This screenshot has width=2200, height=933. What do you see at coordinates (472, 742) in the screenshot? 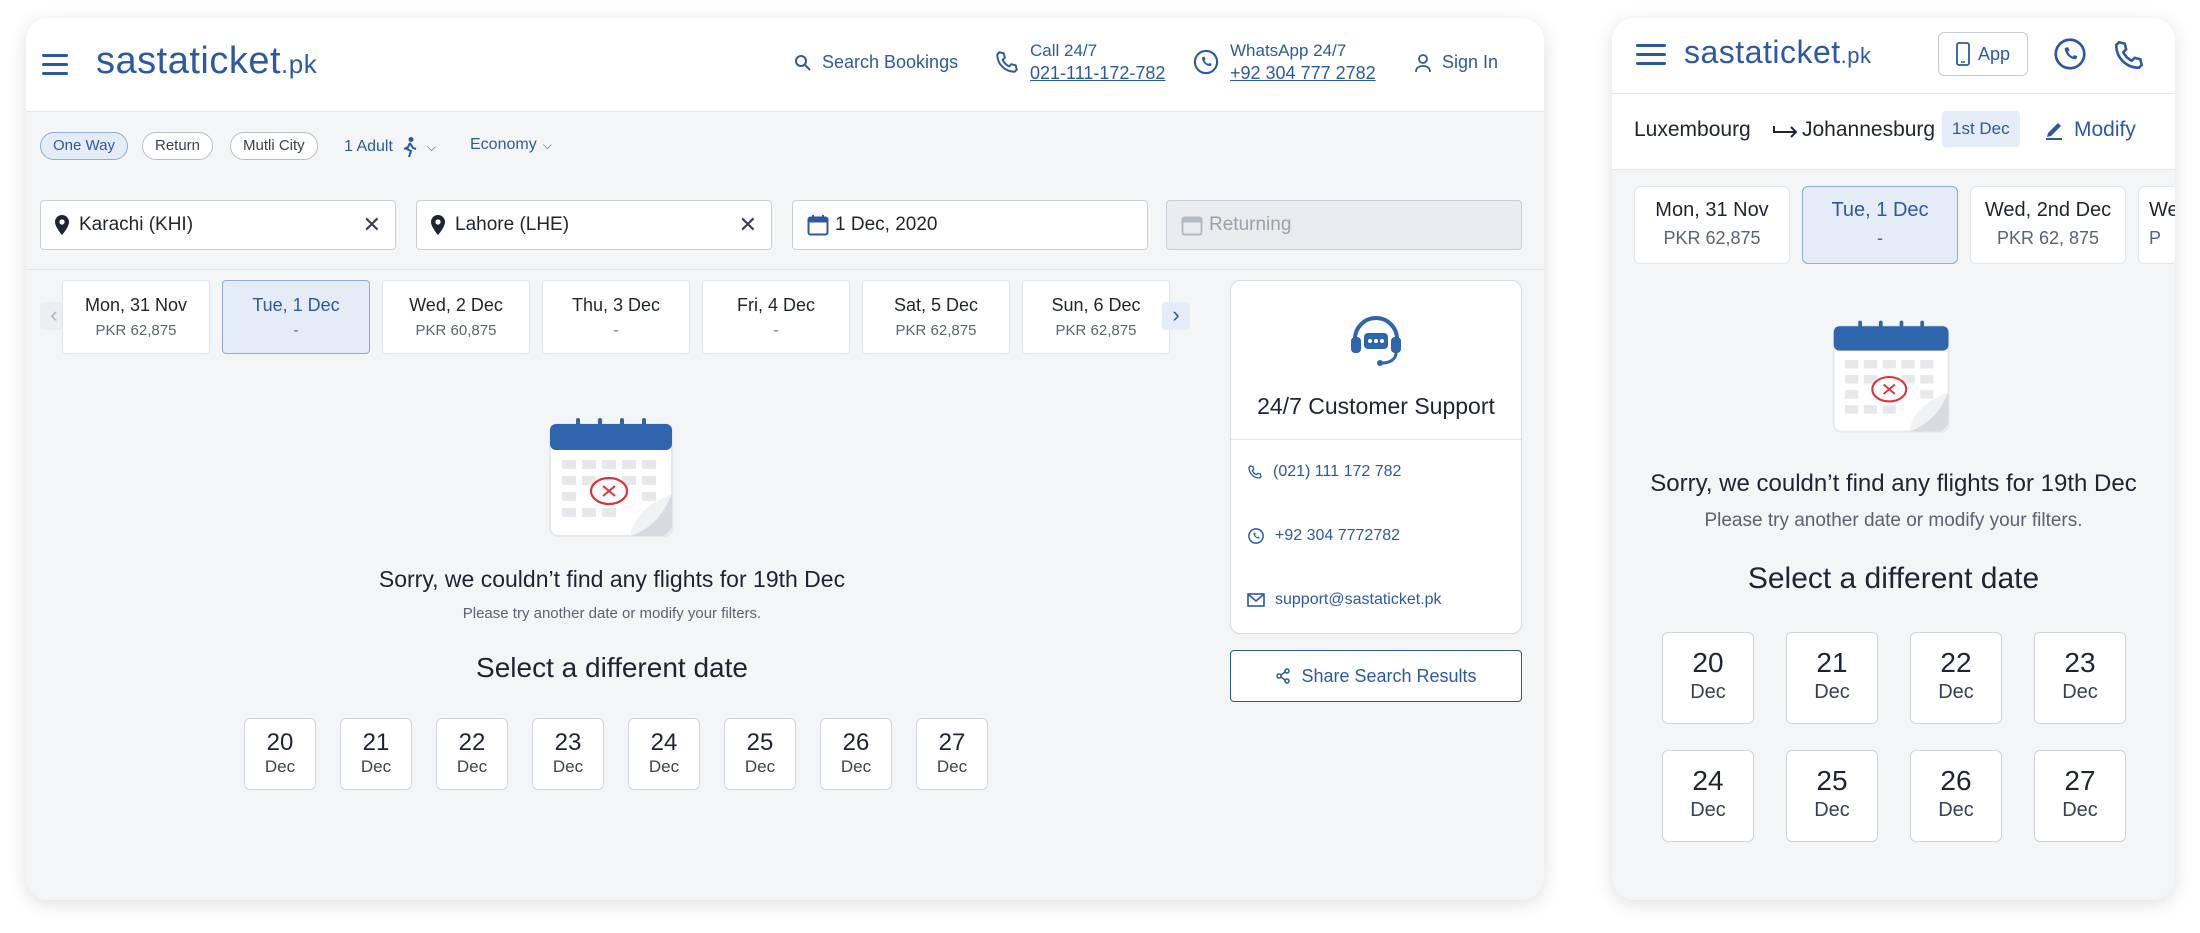
I see `alt-date-day: 22` at bounding box center [472, 742].